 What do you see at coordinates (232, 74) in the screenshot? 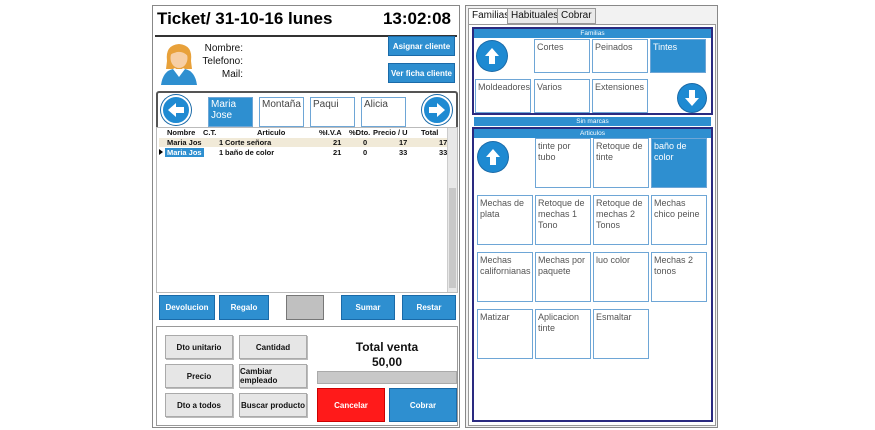
I see `mail-label: Mail:` at bounding box center [232, 74].